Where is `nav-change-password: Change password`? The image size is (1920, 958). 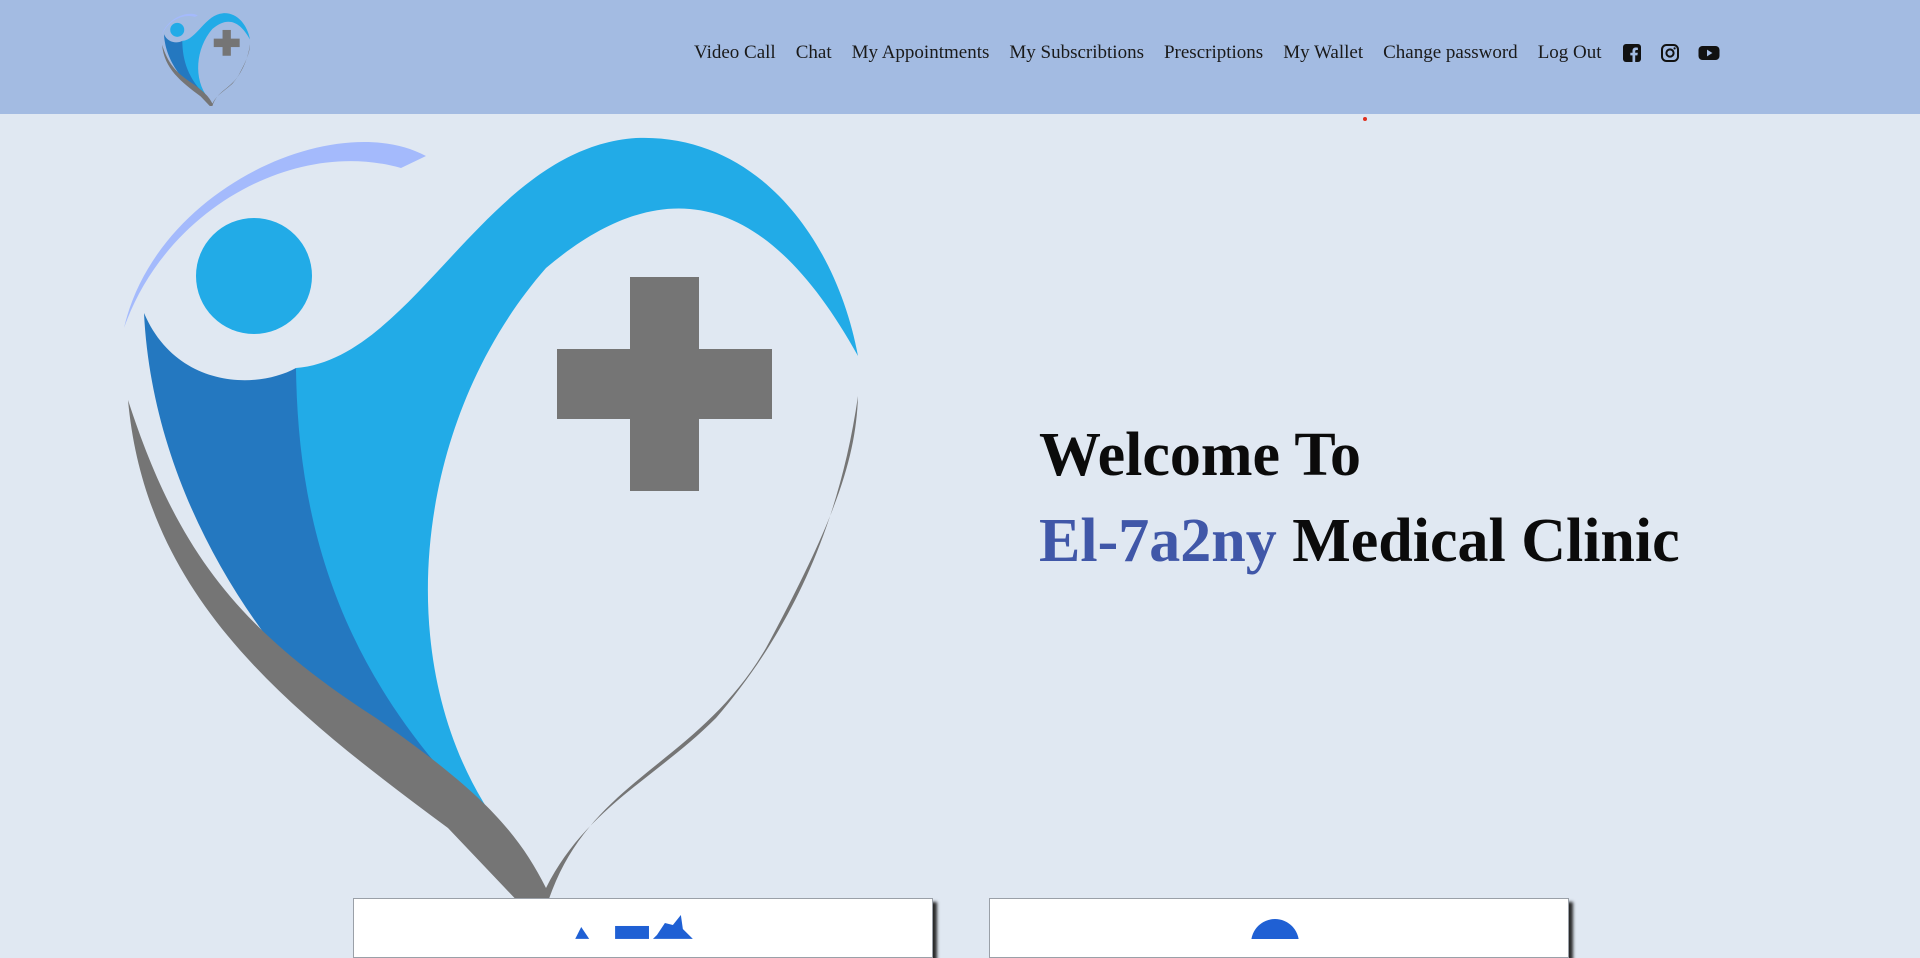 nav-change-password: Change password is located at coordinates (1450, 53).